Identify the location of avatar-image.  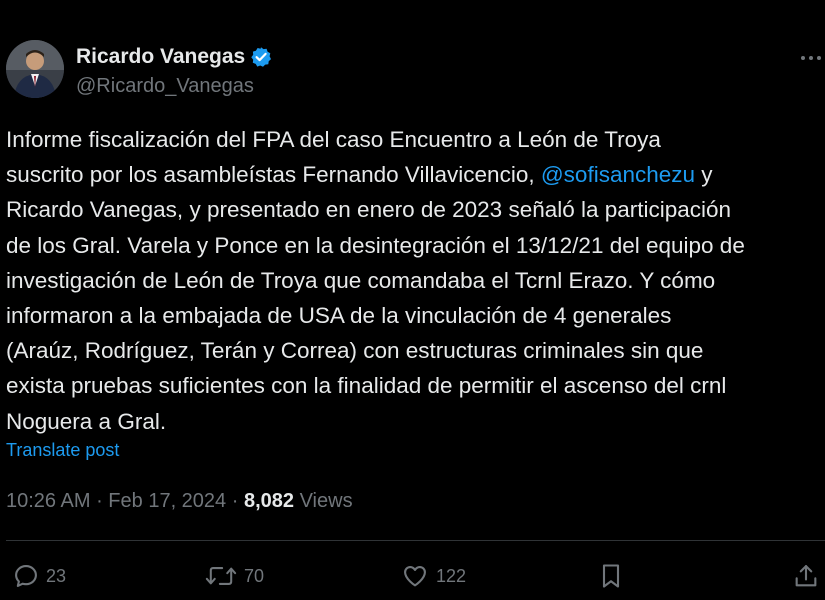
(35, 69).